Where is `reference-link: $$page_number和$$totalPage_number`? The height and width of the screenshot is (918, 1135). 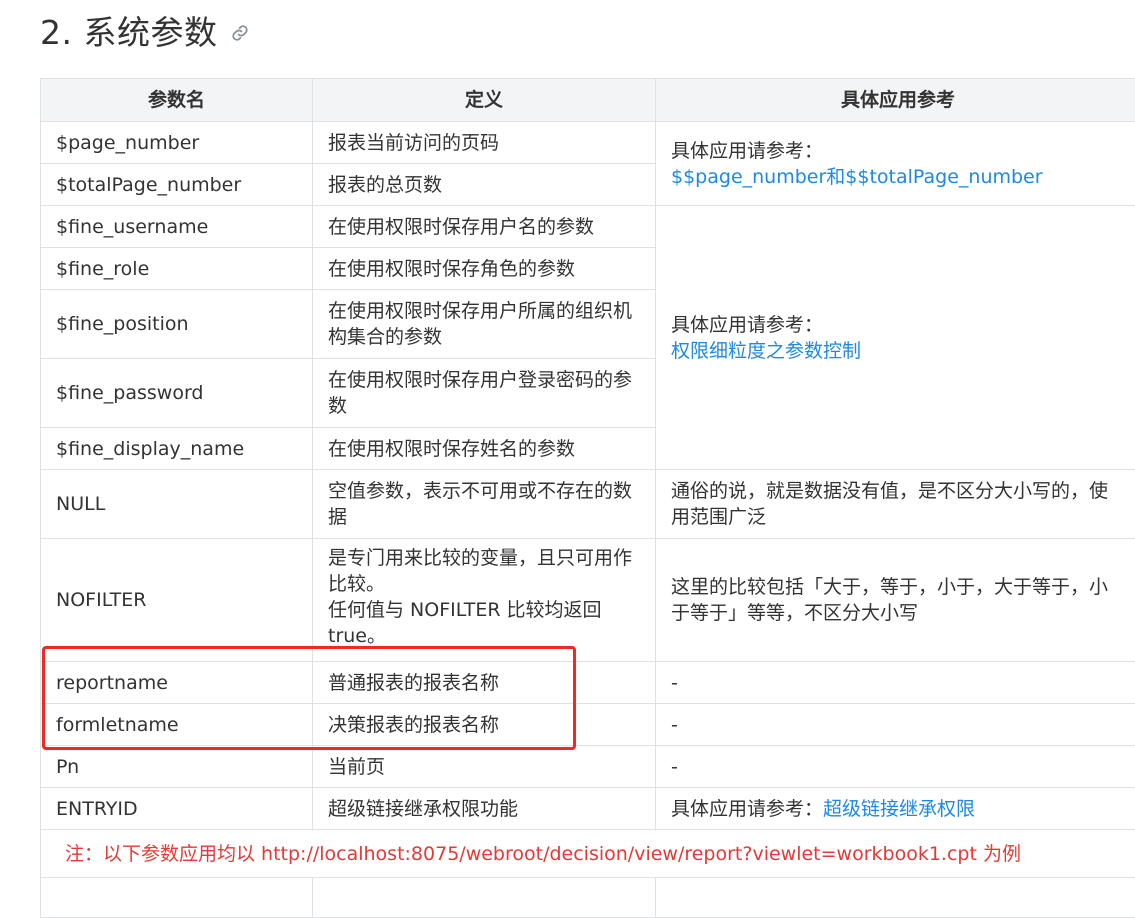 reference-link: $$page_number和$$totalPage_number is located at coordinates (898, 177).